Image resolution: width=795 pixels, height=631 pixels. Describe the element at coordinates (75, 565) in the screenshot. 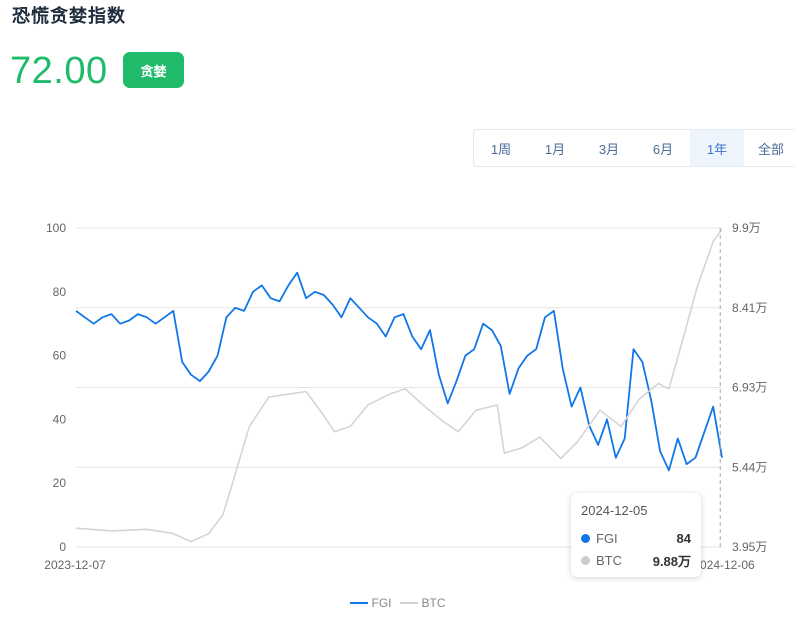

I see `x-tick-label: 2023-12-07` at that location.